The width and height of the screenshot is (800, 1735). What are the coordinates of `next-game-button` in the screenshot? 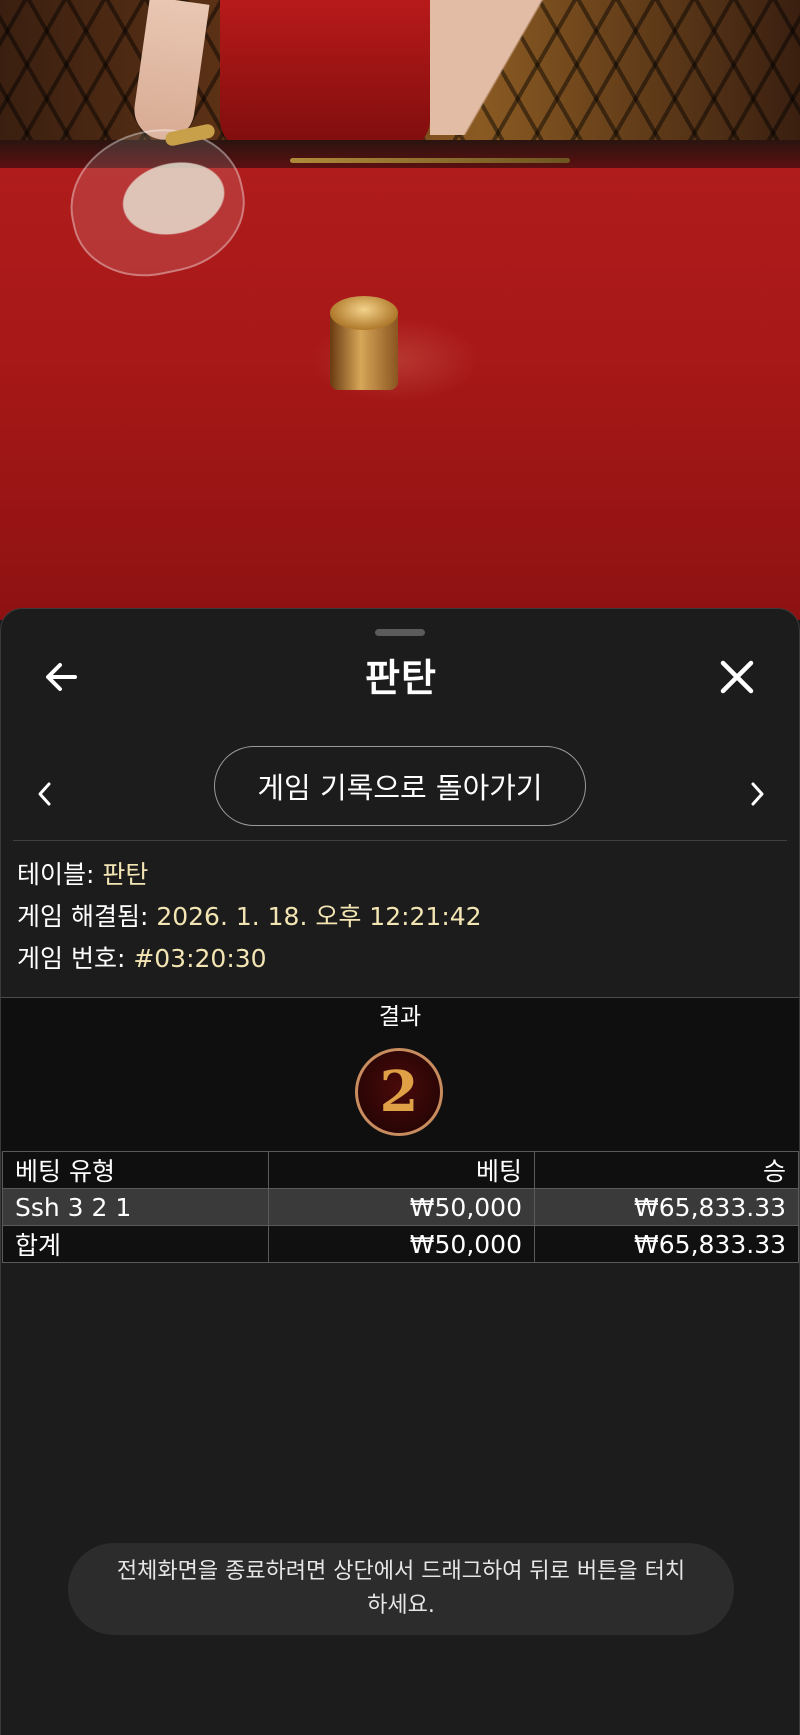 It's located at (757, 794).